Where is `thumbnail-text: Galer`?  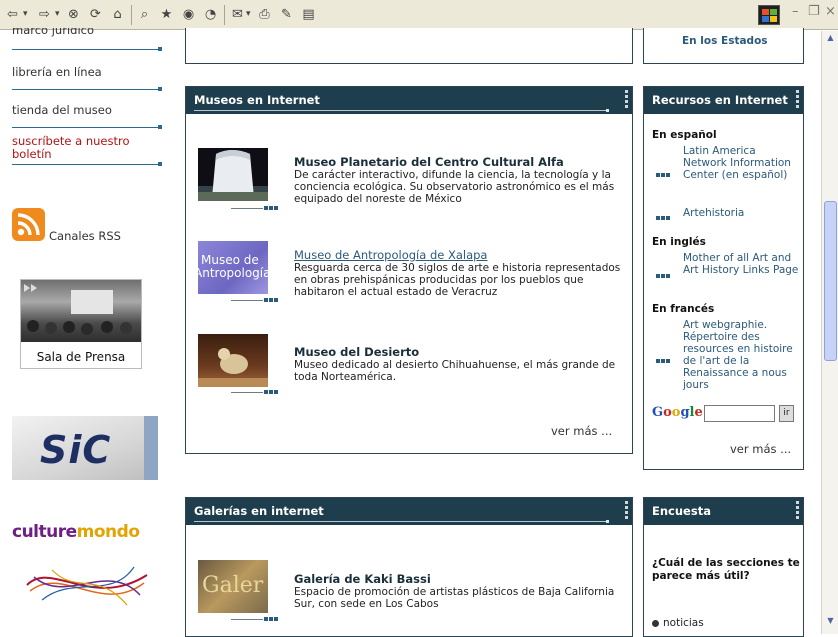 thumbnail-text: Galer is located at coordinates (233, 585).